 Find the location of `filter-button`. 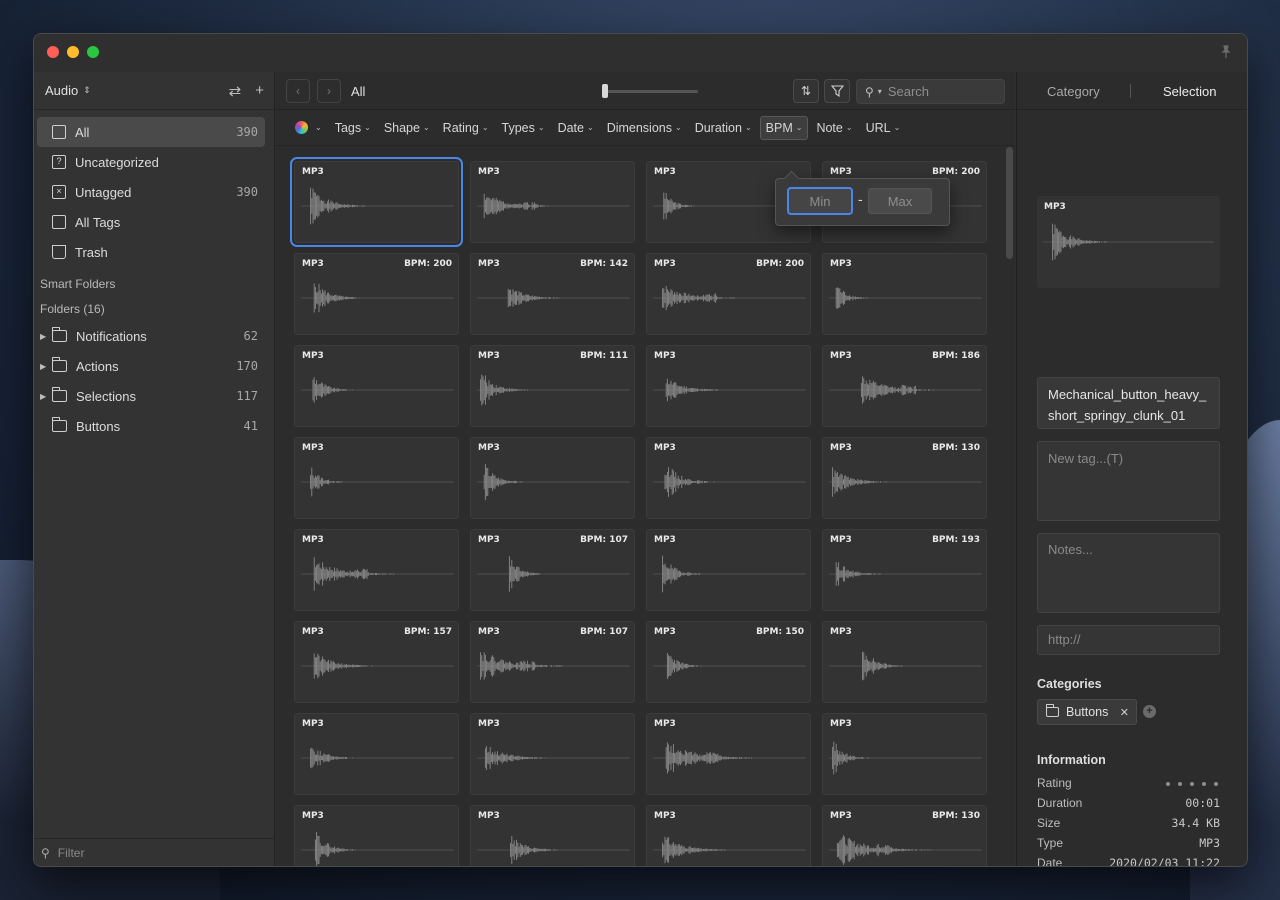

filter-button is located at coordinates (837, 91).